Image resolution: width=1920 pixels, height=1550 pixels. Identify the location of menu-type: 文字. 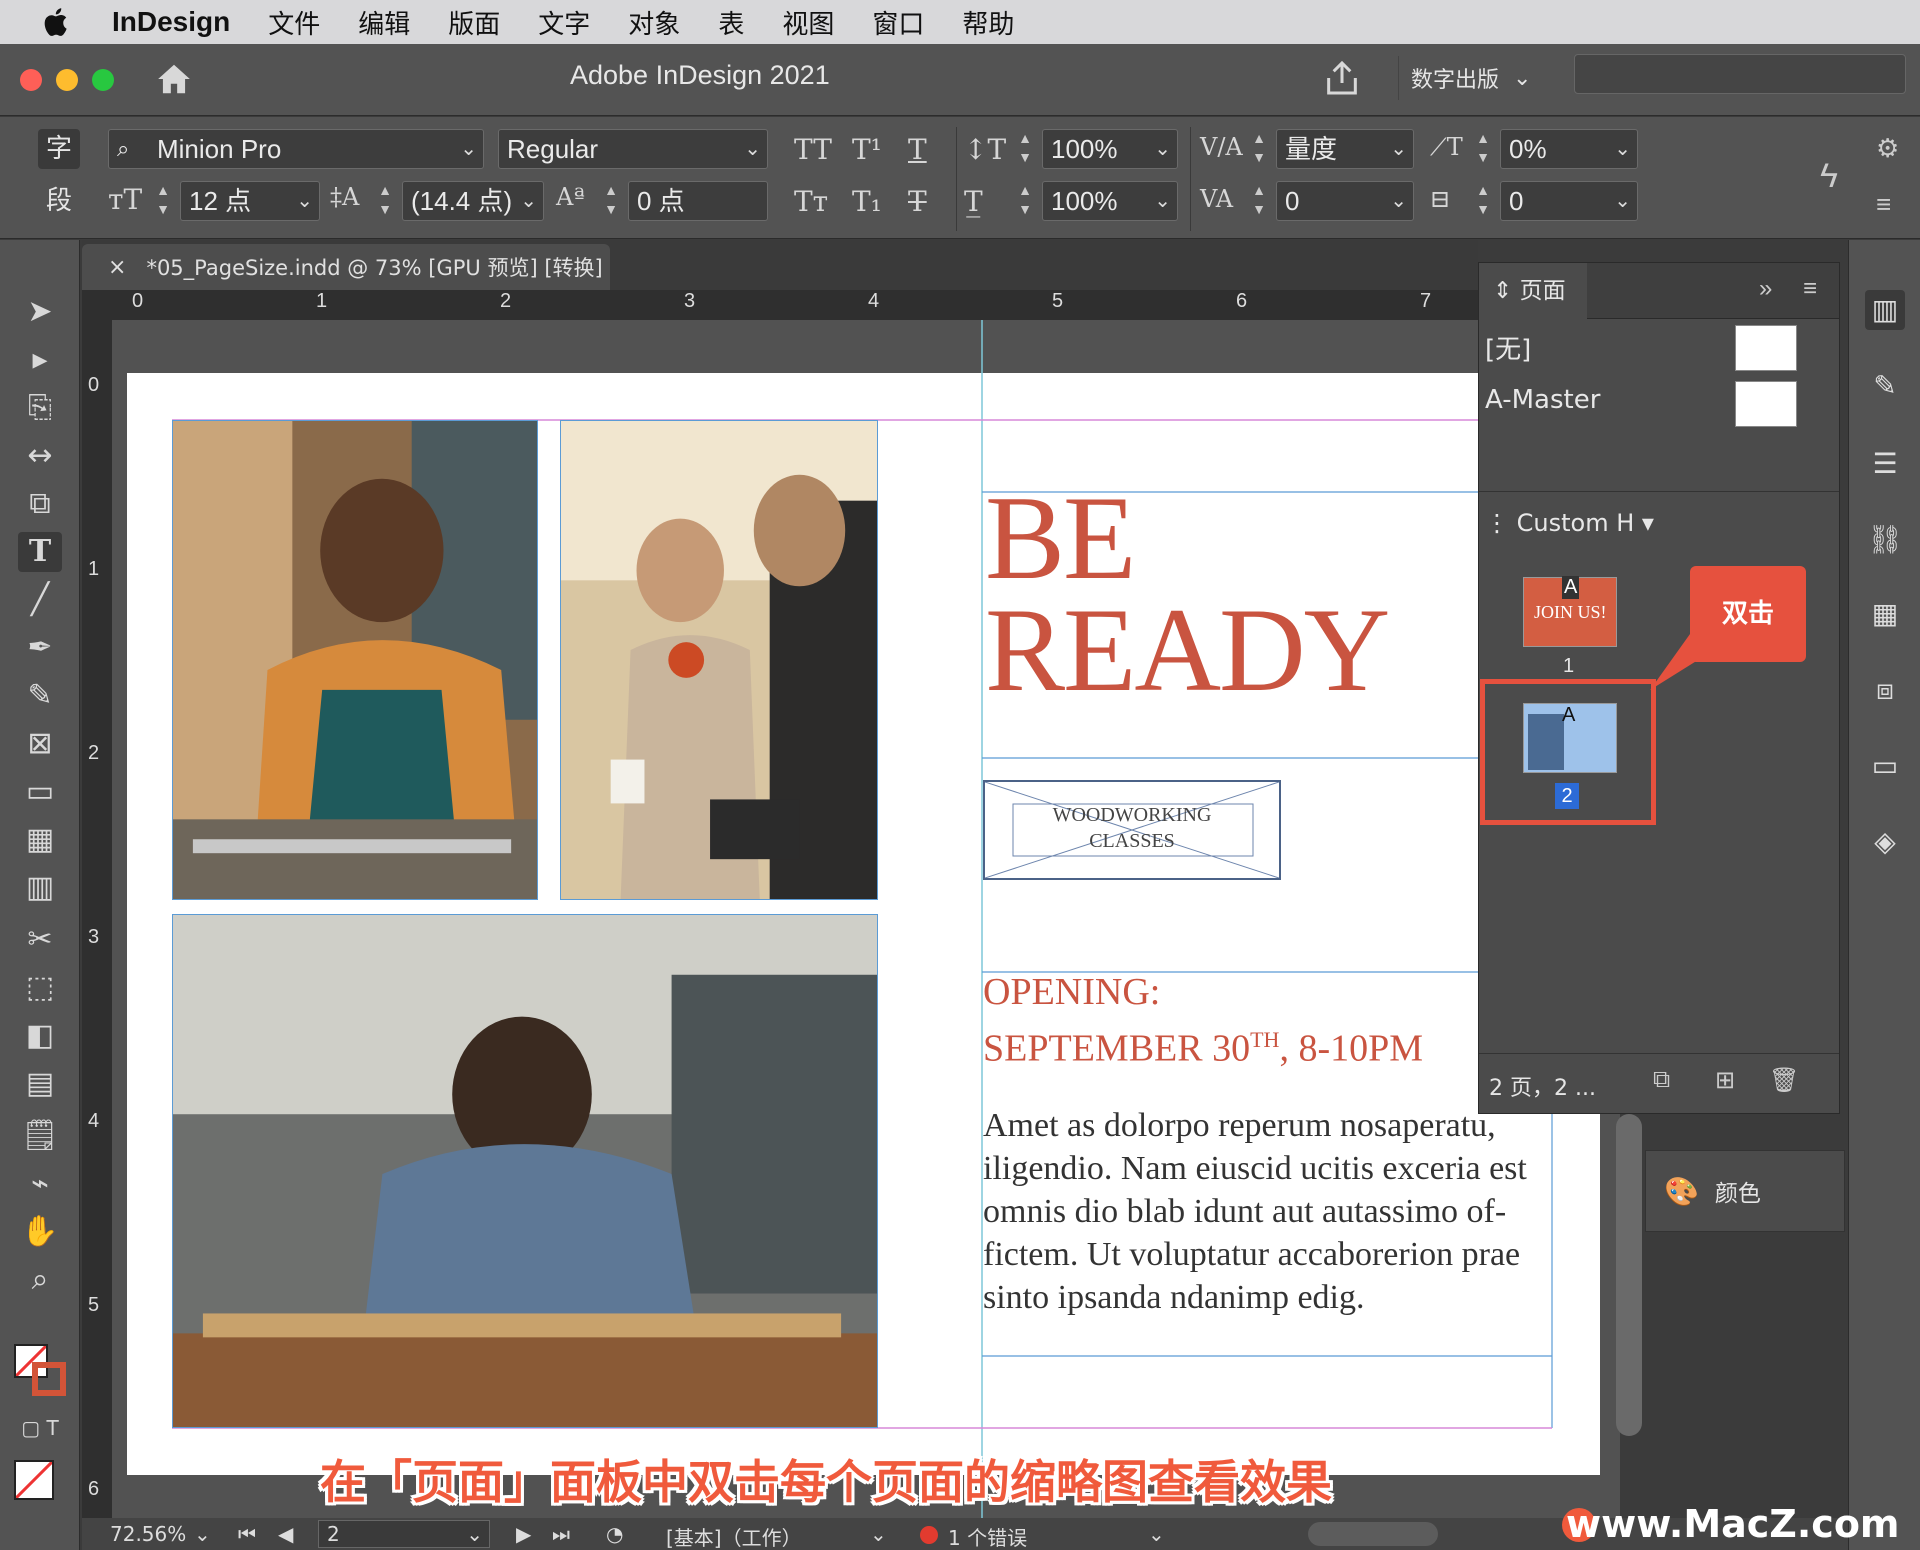
(564, 22).